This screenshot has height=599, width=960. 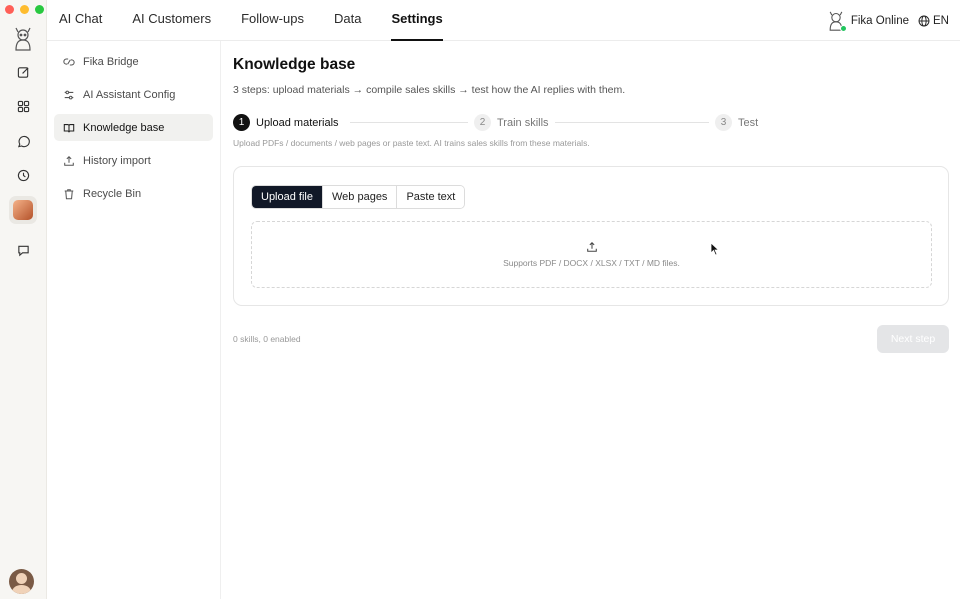 What do you see at coordinates (272, 20) in the screenshot?
I see `tab-follow-ups: Follow-ups` at bounding box center [272, 20].